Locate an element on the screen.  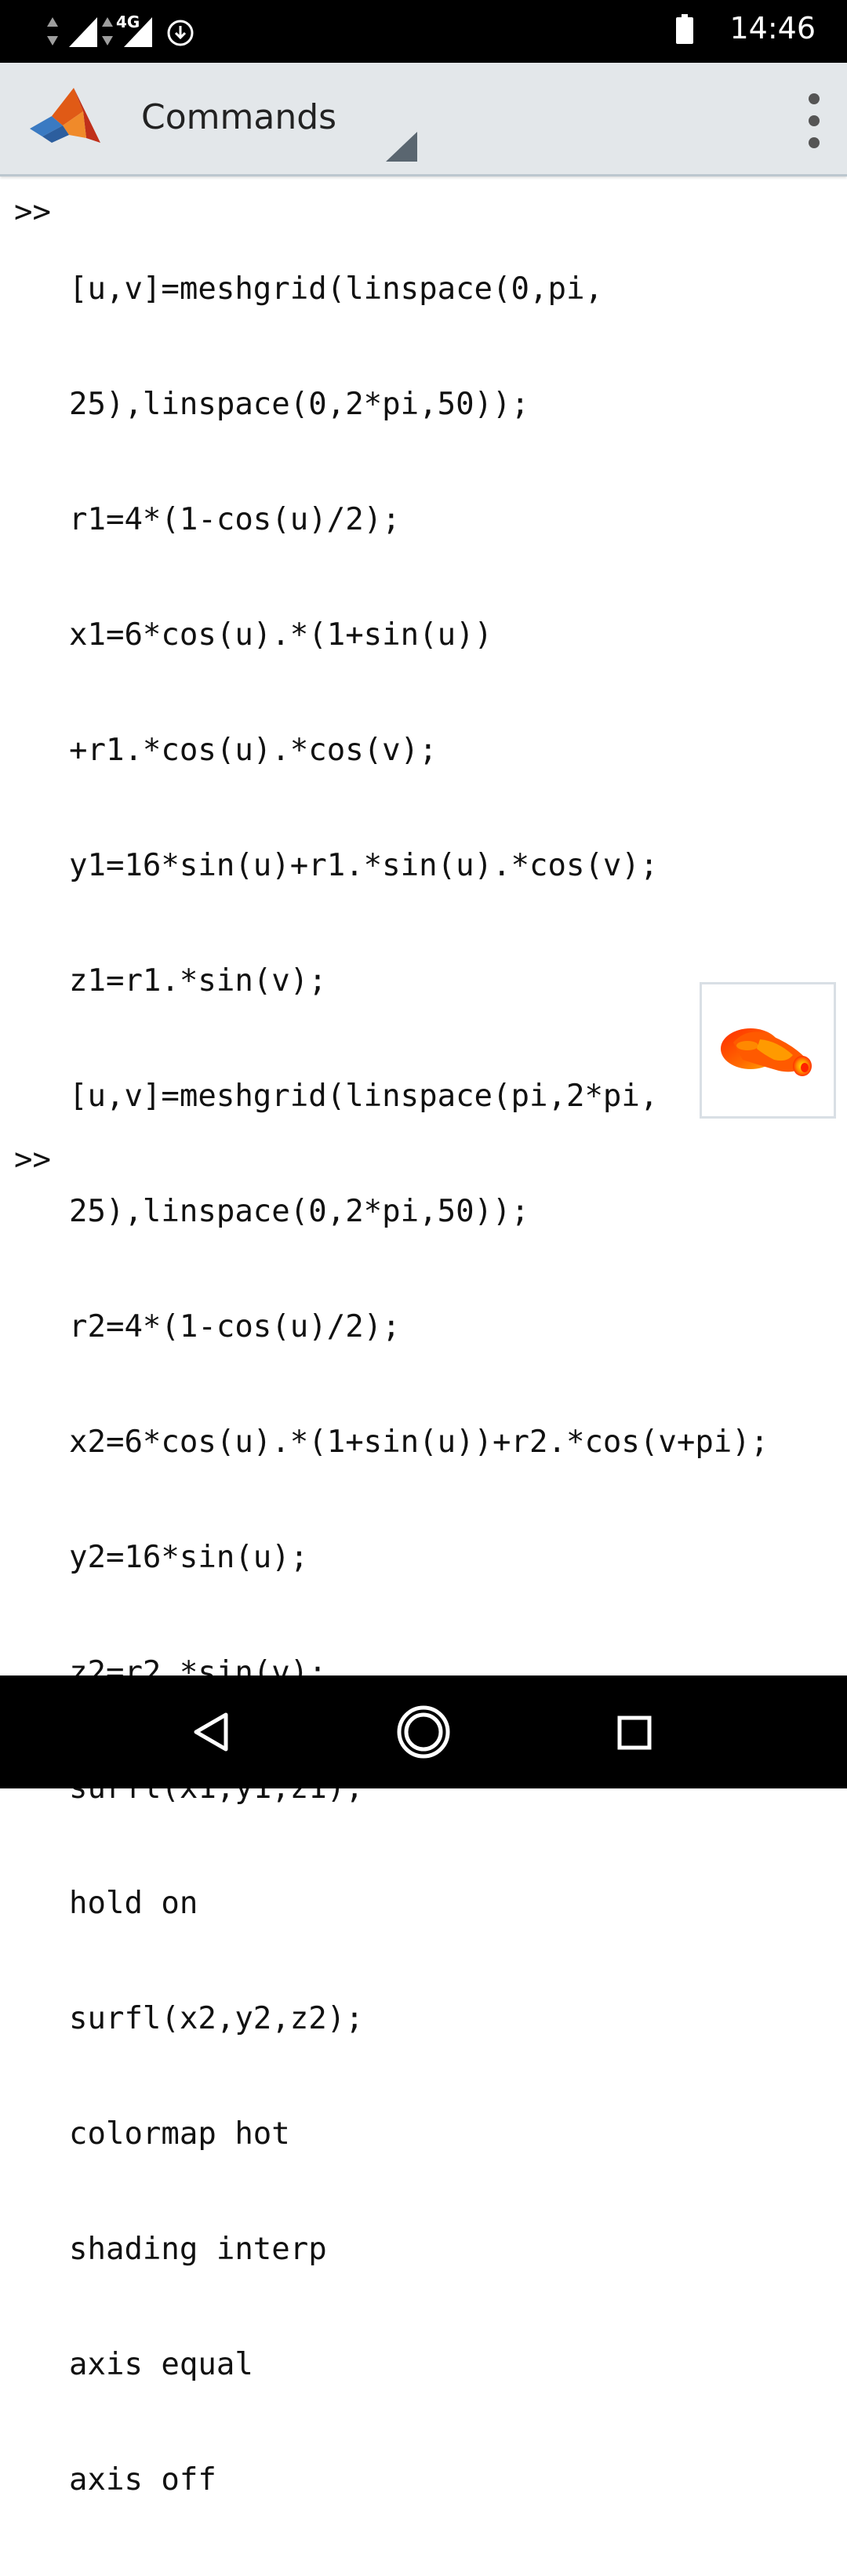
status-bar: 4G 14:46 is located at coordinates (423, 31).